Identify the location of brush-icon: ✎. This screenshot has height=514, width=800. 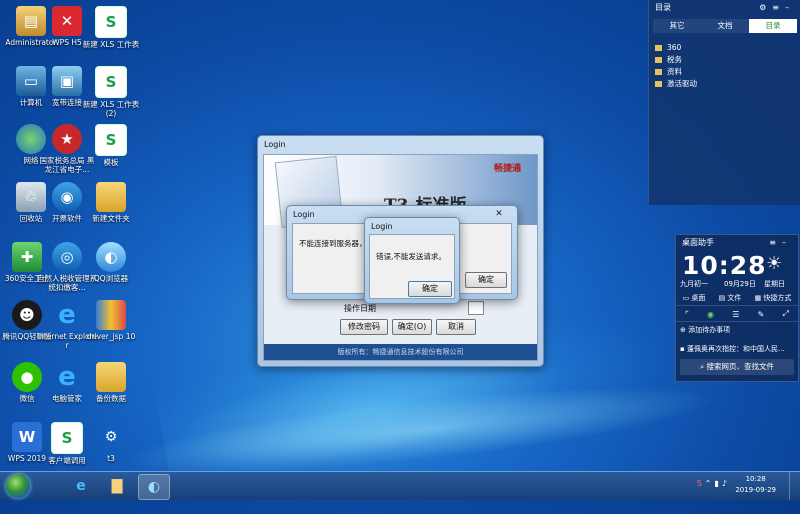
(761, 314).